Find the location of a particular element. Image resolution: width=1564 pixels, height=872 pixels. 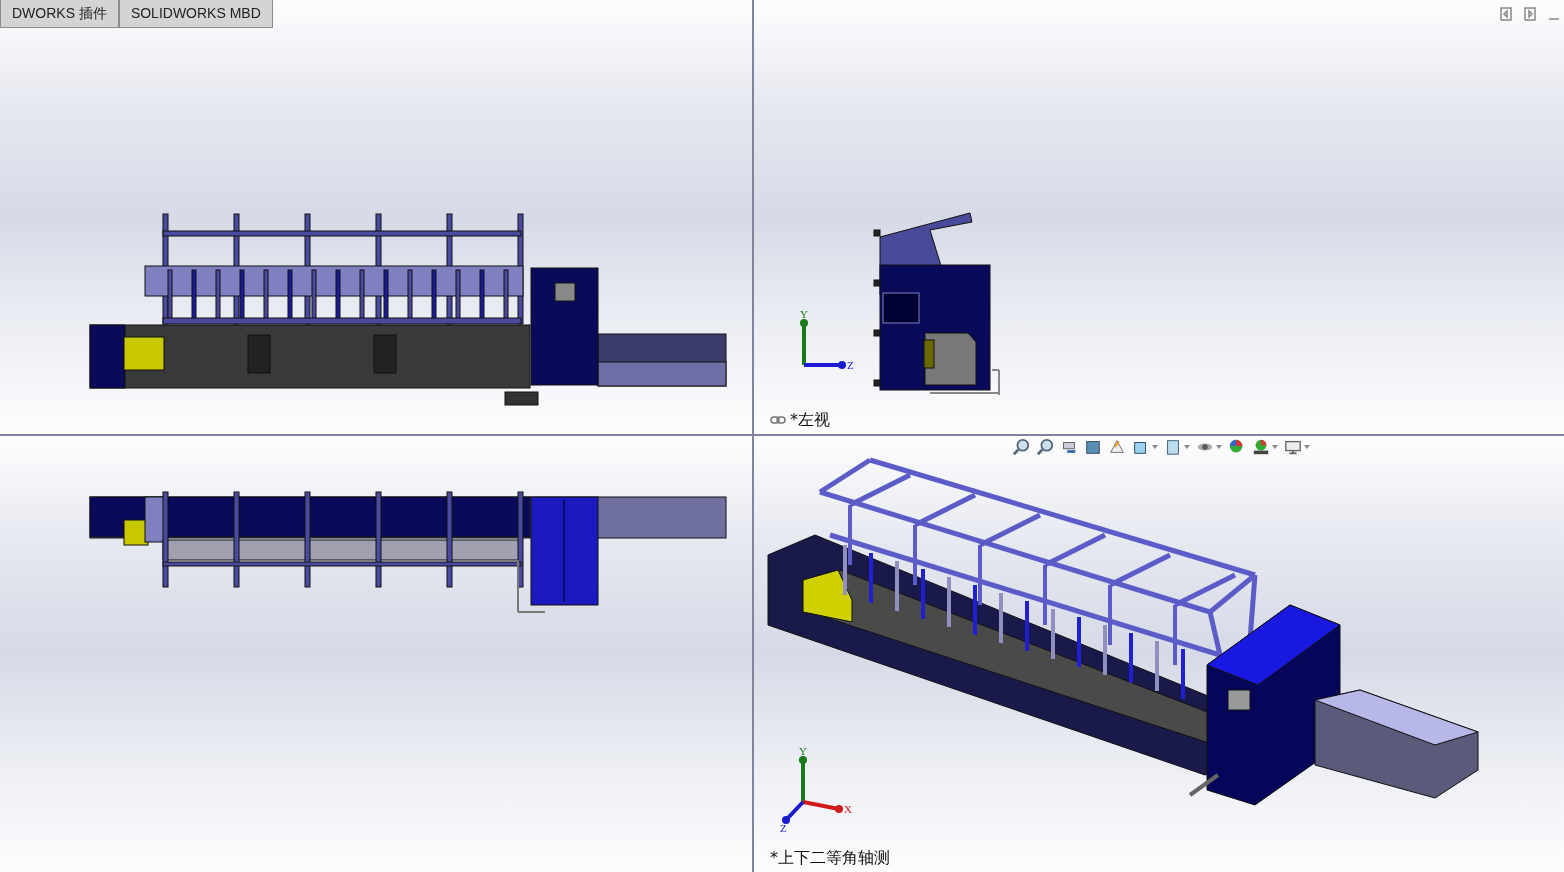

scene-button is located at coordinates (1265, 447).